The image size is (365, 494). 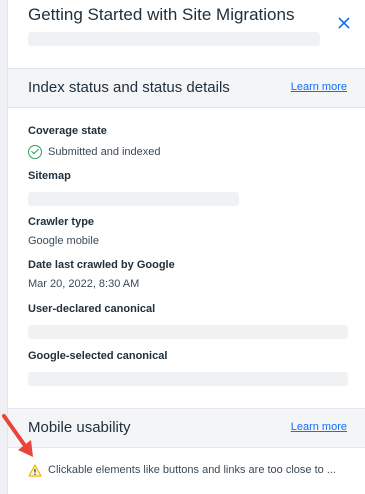 I want to click on index-status-title: Index status and status details, so click(x=129, y=87).